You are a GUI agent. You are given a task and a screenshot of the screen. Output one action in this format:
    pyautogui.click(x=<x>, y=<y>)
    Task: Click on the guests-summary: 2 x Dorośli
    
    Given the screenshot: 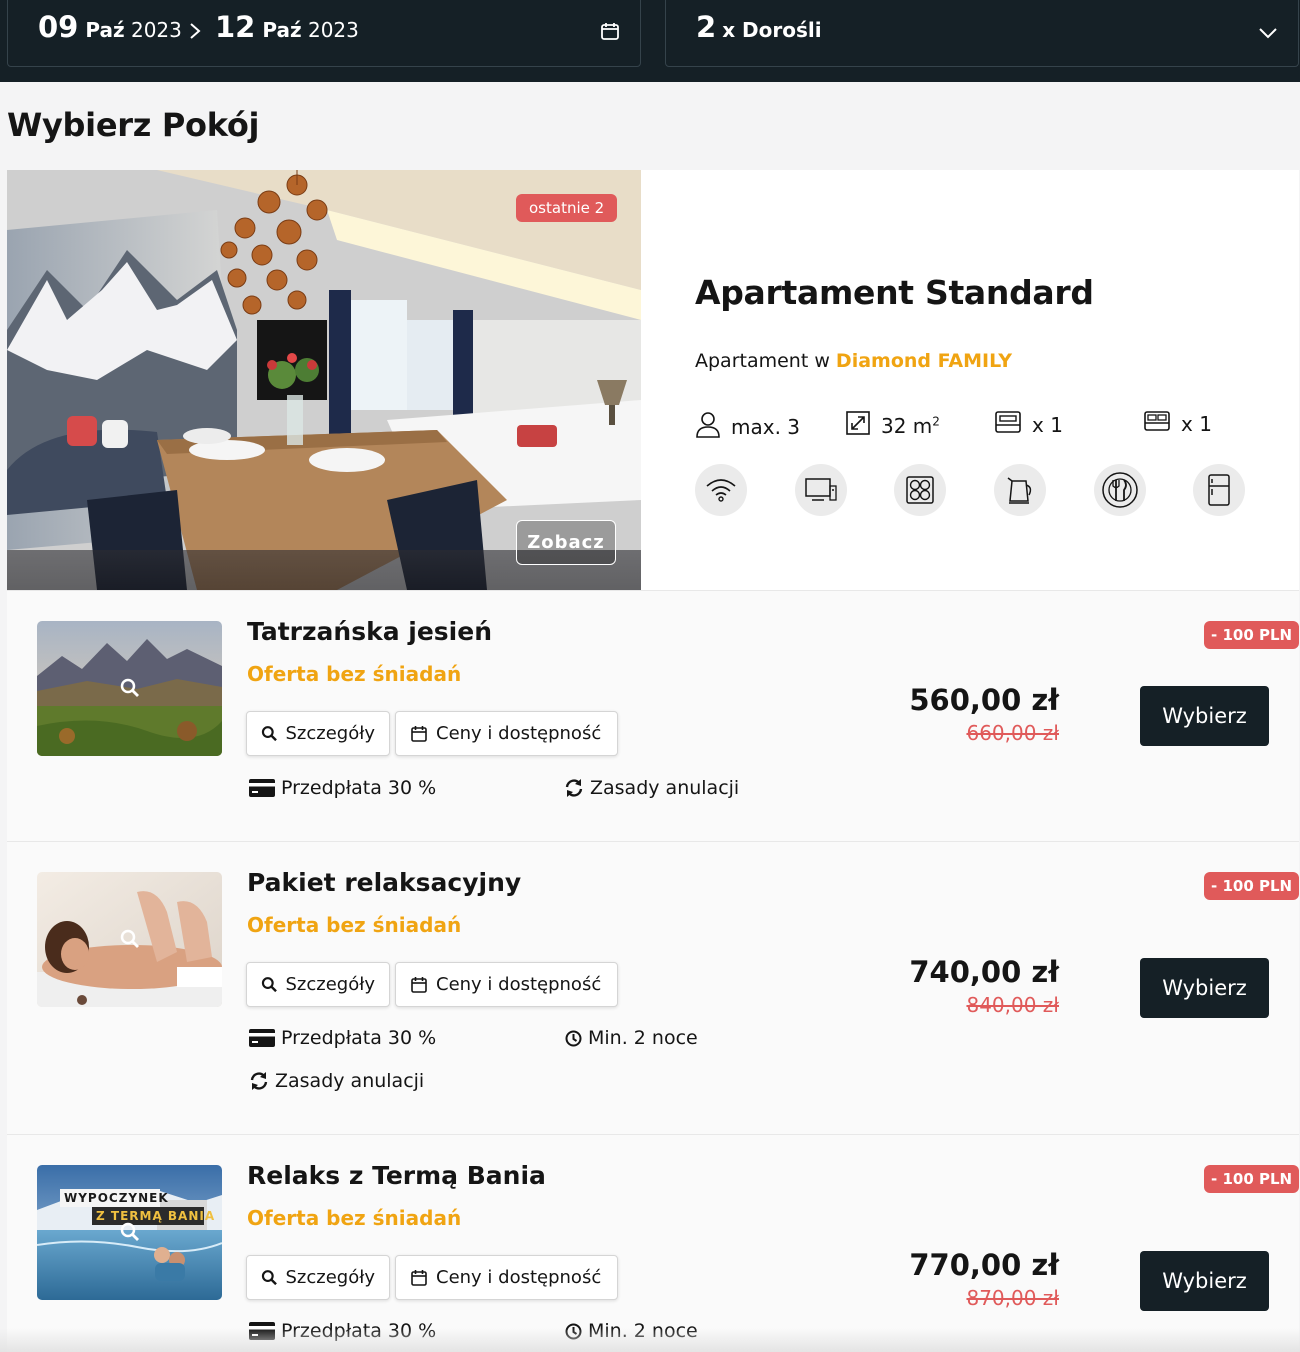 What is the action you would take?
    pyautogui.click(x=759, y=27)
    